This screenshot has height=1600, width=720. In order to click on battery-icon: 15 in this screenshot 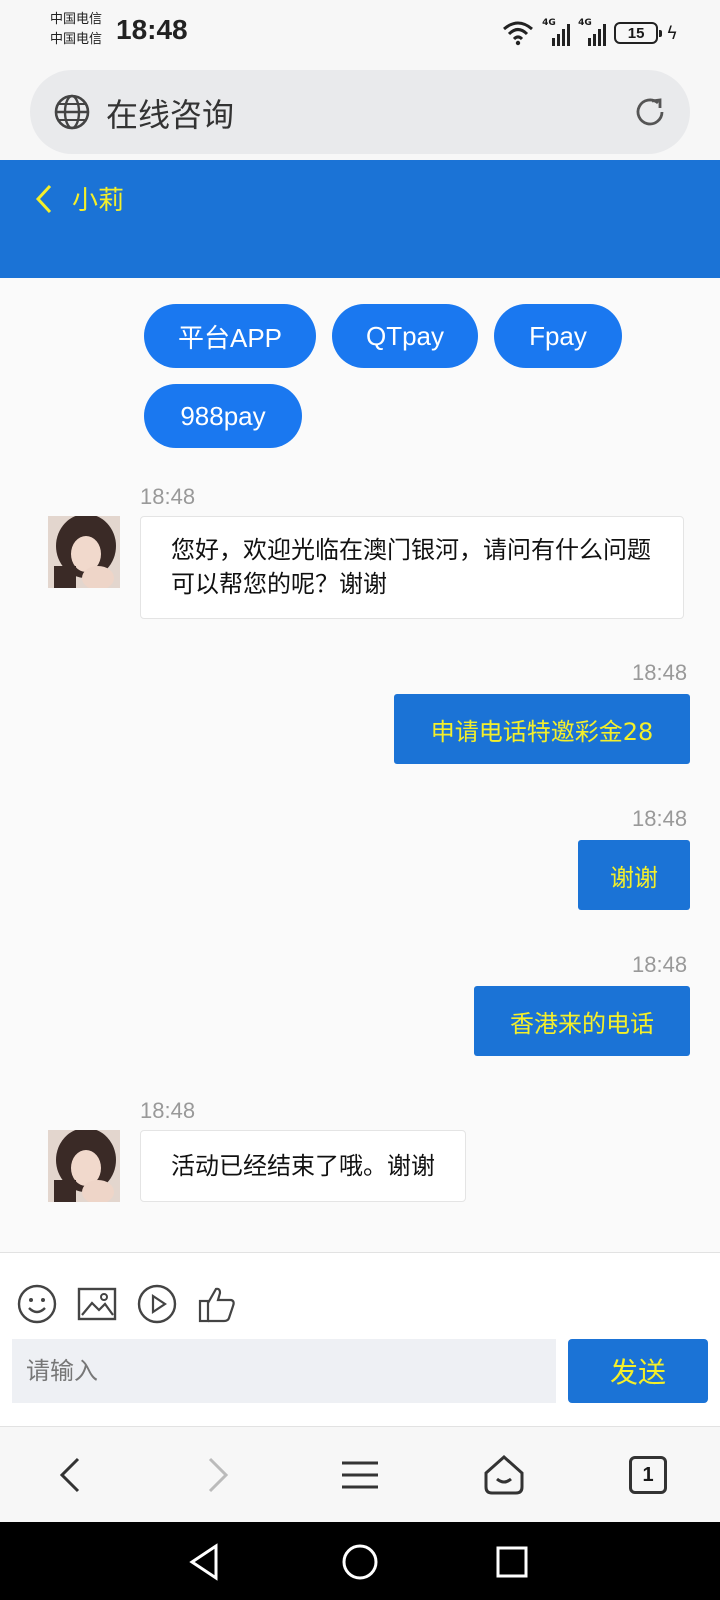, I will do `click(638, 33)`.